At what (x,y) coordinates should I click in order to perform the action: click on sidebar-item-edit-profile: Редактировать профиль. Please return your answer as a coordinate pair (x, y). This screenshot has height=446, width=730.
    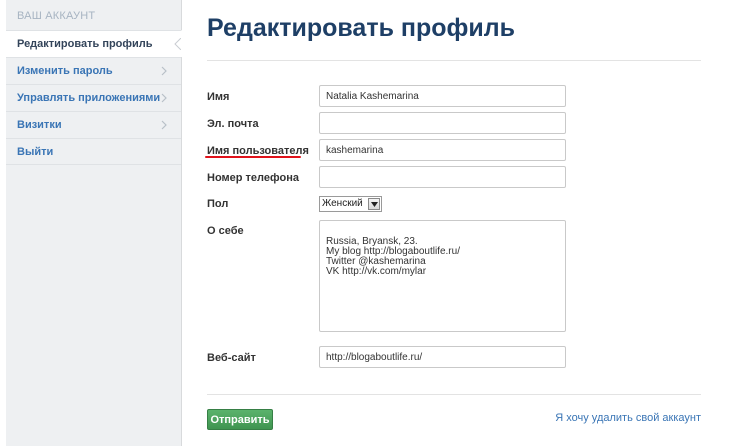
    Looking at the image, I should click on (94, 43).